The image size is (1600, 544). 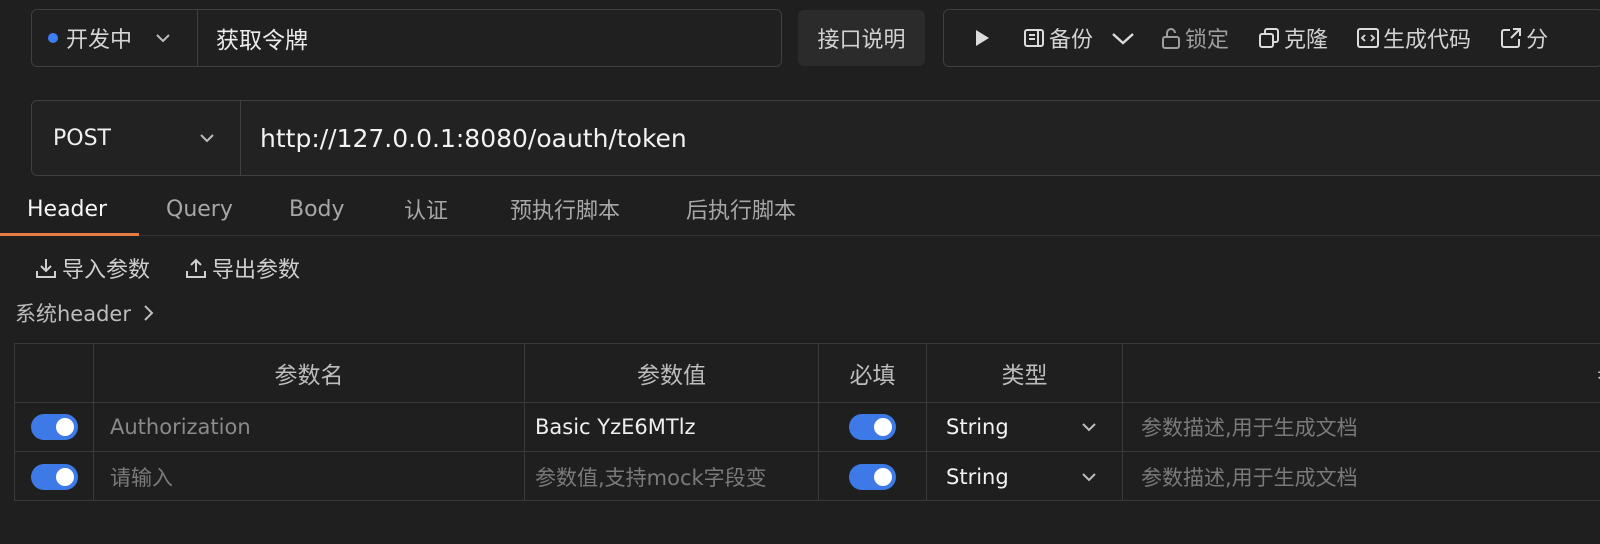 What do you see at coordinates (106, 270) in the screenshot?
I see `import-label: 导入参数` at bounding box center [106, 270].